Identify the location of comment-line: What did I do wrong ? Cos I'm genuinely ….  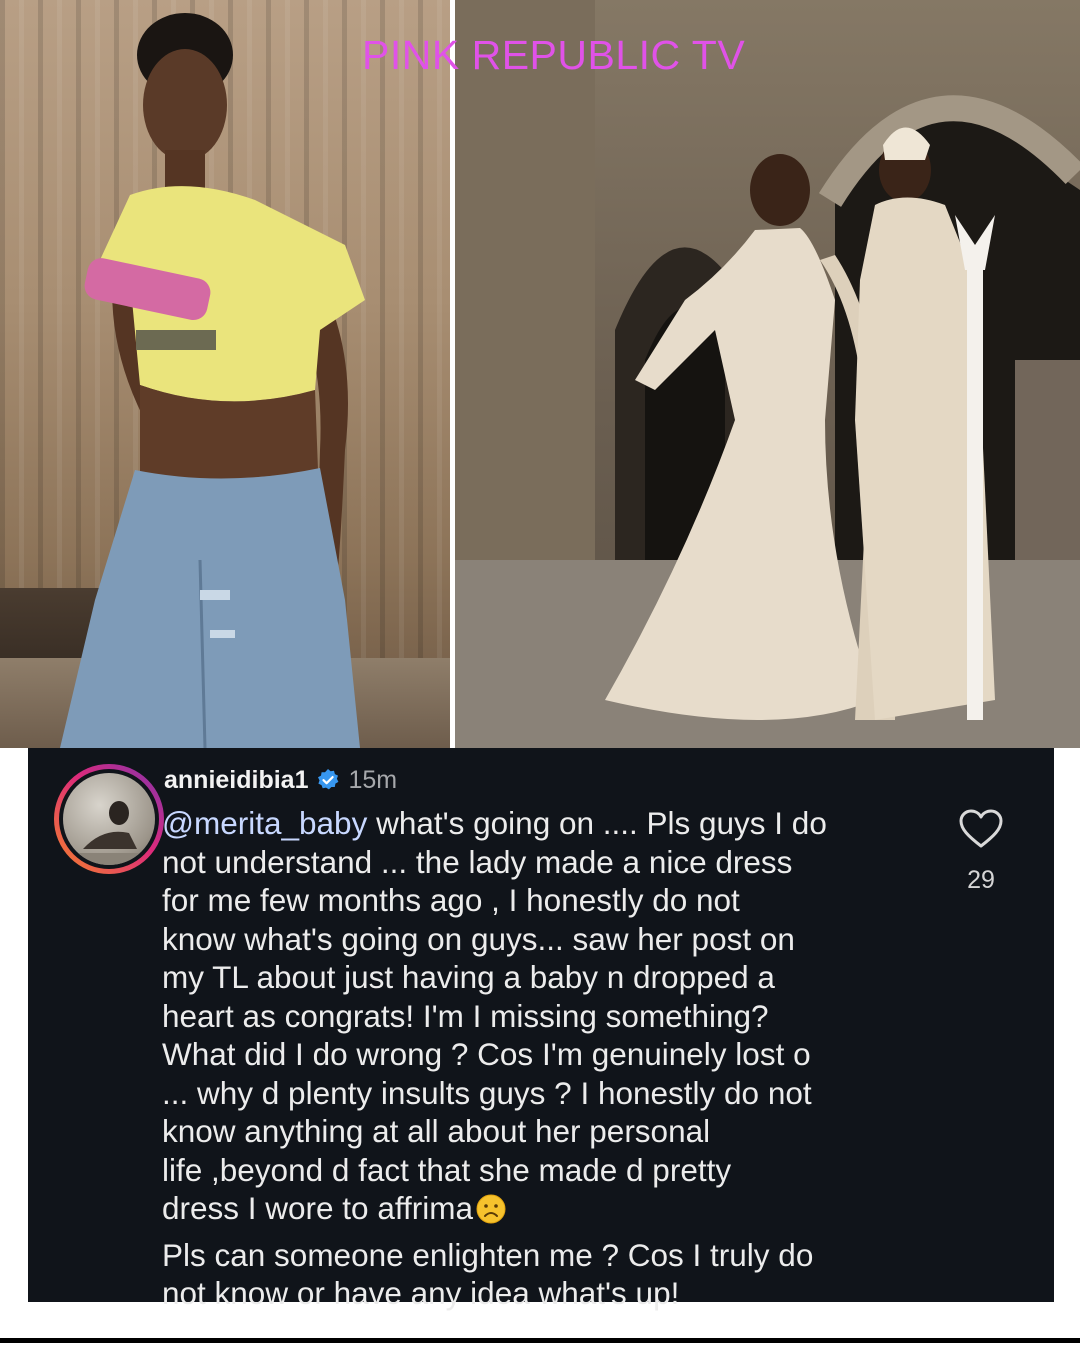
(486, 1054).